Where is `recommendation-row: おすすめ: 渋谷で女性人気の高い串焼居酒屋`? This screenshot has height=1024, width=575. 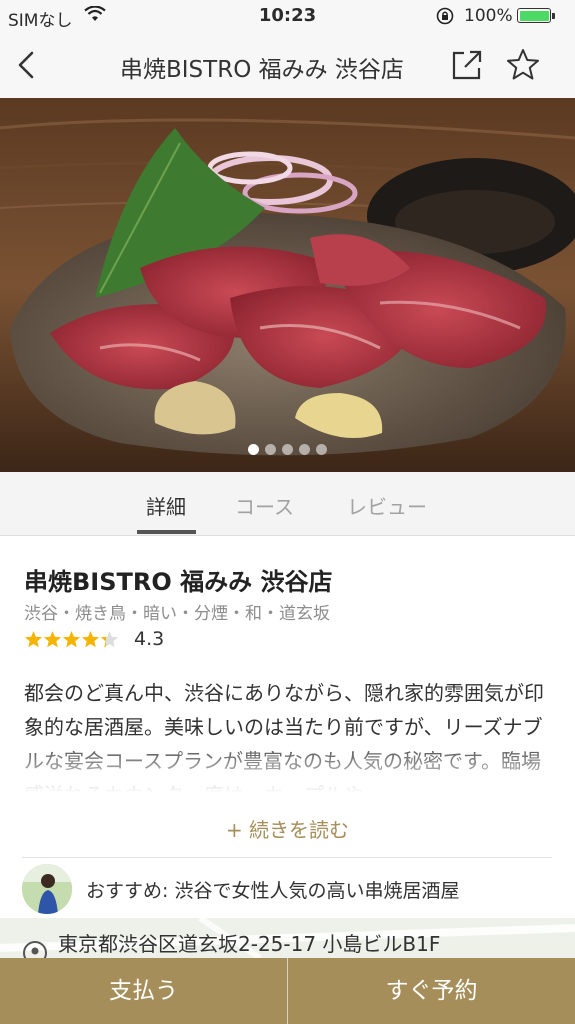 recommendation-row: おすすめ: 渋谷で女性人気の高い串焼居酒屋 is located at coordinates (292, 889).